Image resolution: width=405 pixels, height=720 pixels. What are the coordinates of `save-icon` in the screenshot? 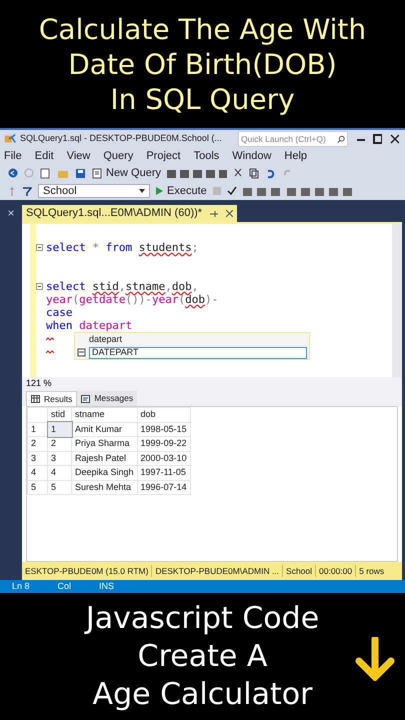 It's located at (80, 173).